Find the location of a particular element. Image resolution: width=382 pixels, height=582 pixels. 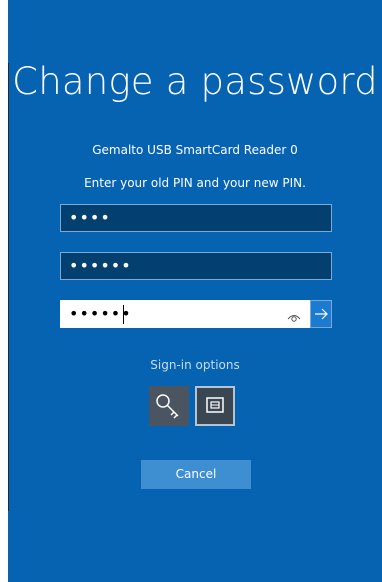

window-edge is located at coordinates (8, 287).